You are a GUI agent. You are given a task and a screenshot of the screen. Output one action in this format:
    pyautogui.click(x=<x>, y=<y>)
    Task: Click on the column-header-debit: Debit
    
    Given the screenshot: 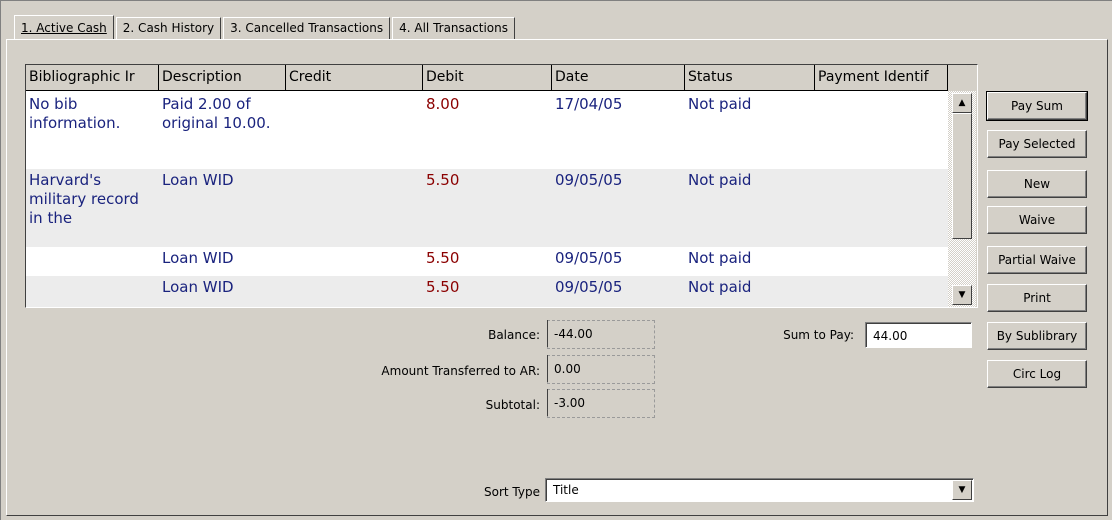 What is the action you would take?
    pyautogui.click(x=487, y=78)
    